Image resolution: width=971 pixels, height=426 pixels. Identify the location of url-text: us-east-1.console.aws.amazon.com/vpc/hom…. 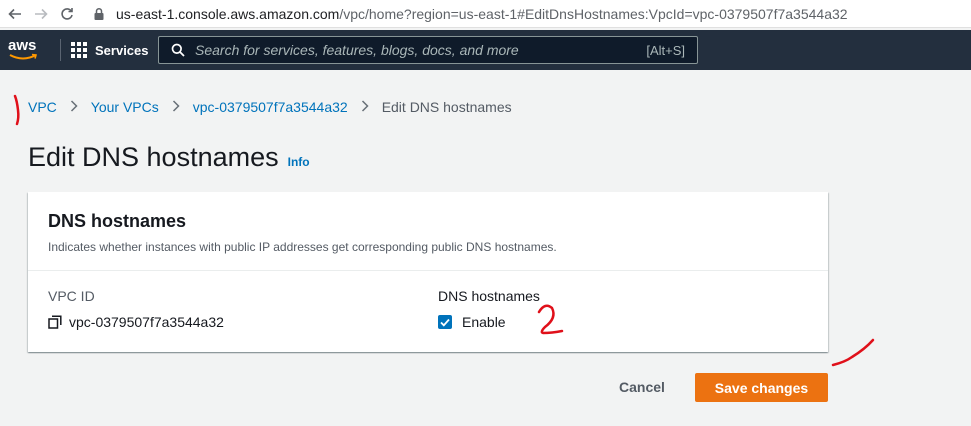
(482, 14).